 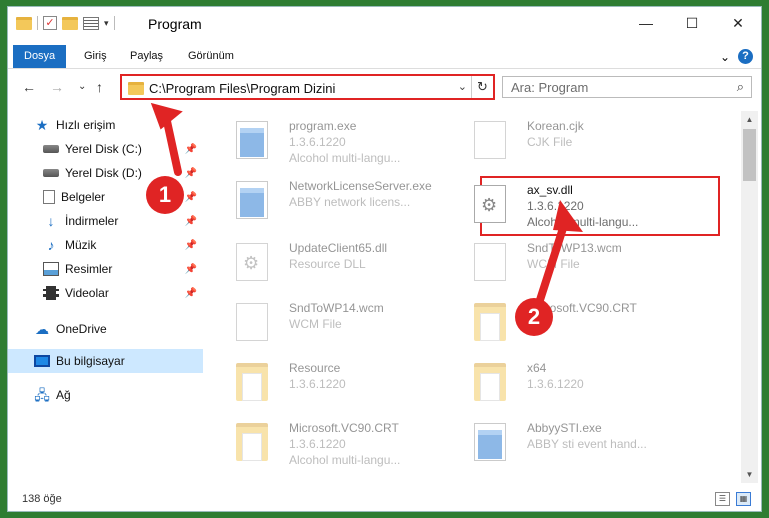 I want to click on sidebar-item-quick-access: ★ Hızlı erişim, so click(x=105, y=125).